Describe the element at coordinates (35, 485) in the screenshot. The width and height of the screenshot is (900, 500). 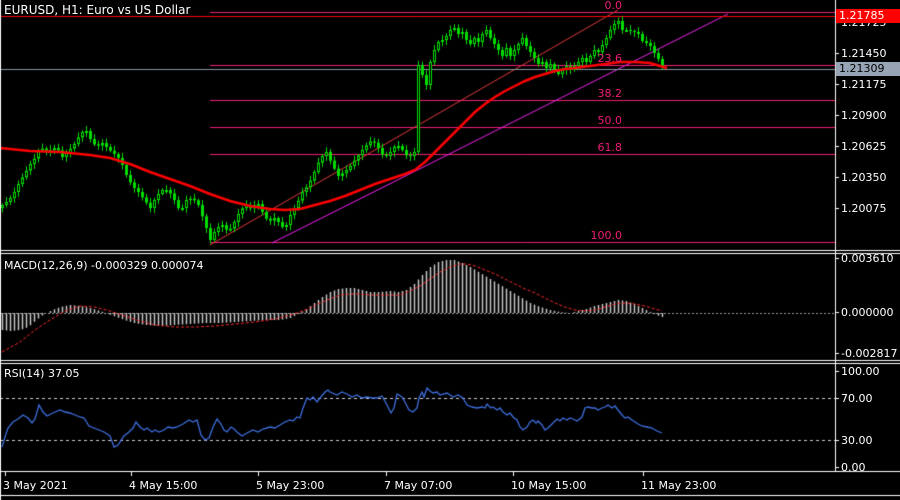
I see `time-tick-label: 3 May 2021` at that location.